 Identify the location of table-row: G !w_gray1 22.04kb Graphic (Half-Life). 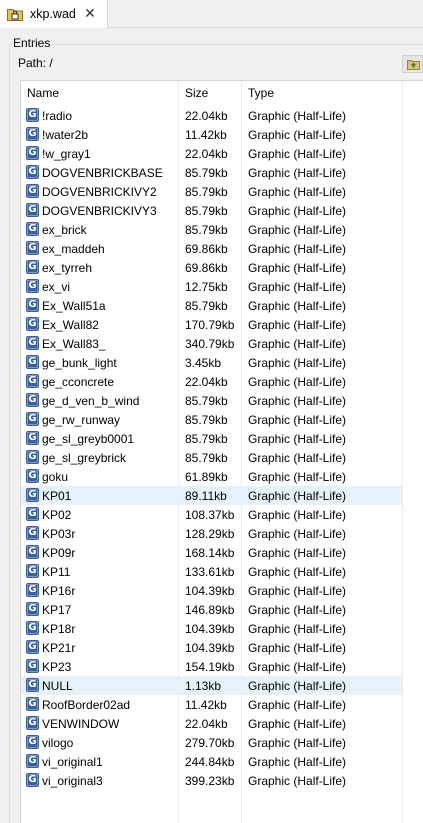
(211, 153).